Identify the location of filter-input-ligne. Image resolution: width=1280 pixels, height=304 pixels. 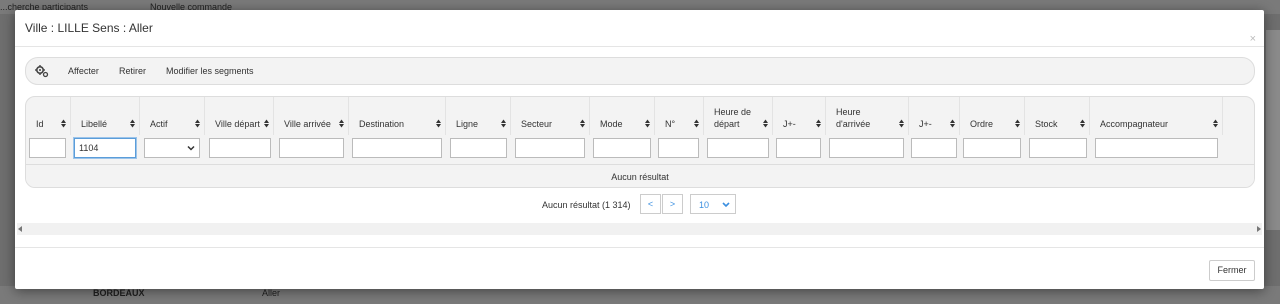
(478, 148).